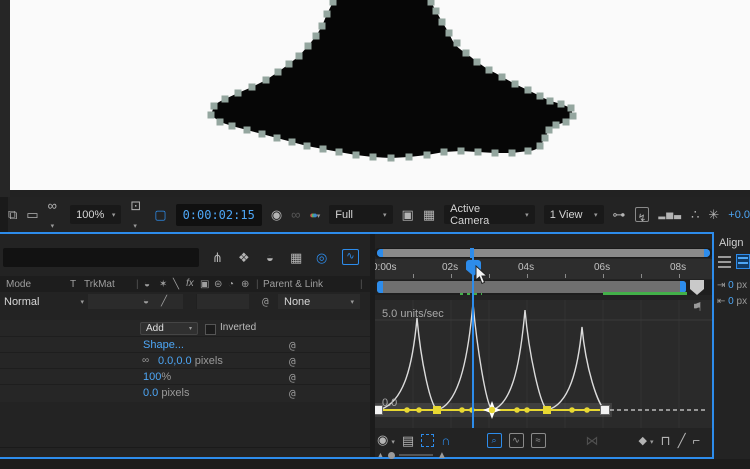 The height and width of the screenshot is (469, 750). I want to click on convert-to-bezier-icon: ⌐, so click(697, 440).